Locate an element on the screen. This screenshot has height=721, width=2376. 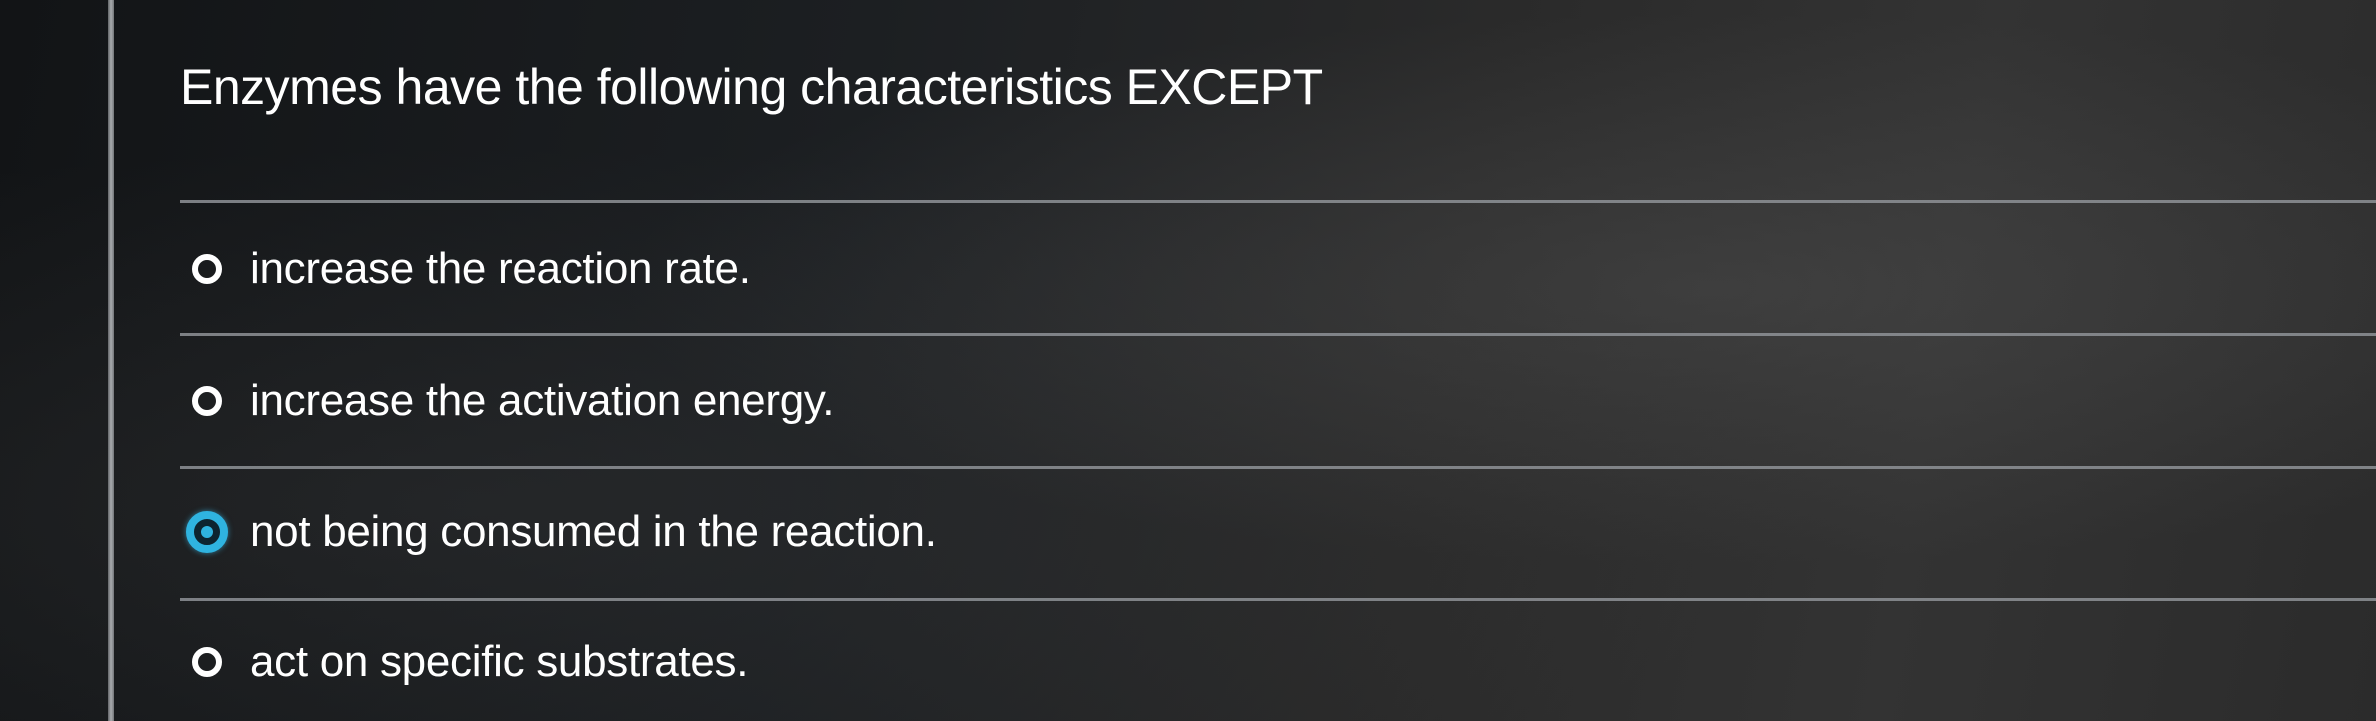
answer-option-label: increase the activation energy. is located at coordinates (542, 400).